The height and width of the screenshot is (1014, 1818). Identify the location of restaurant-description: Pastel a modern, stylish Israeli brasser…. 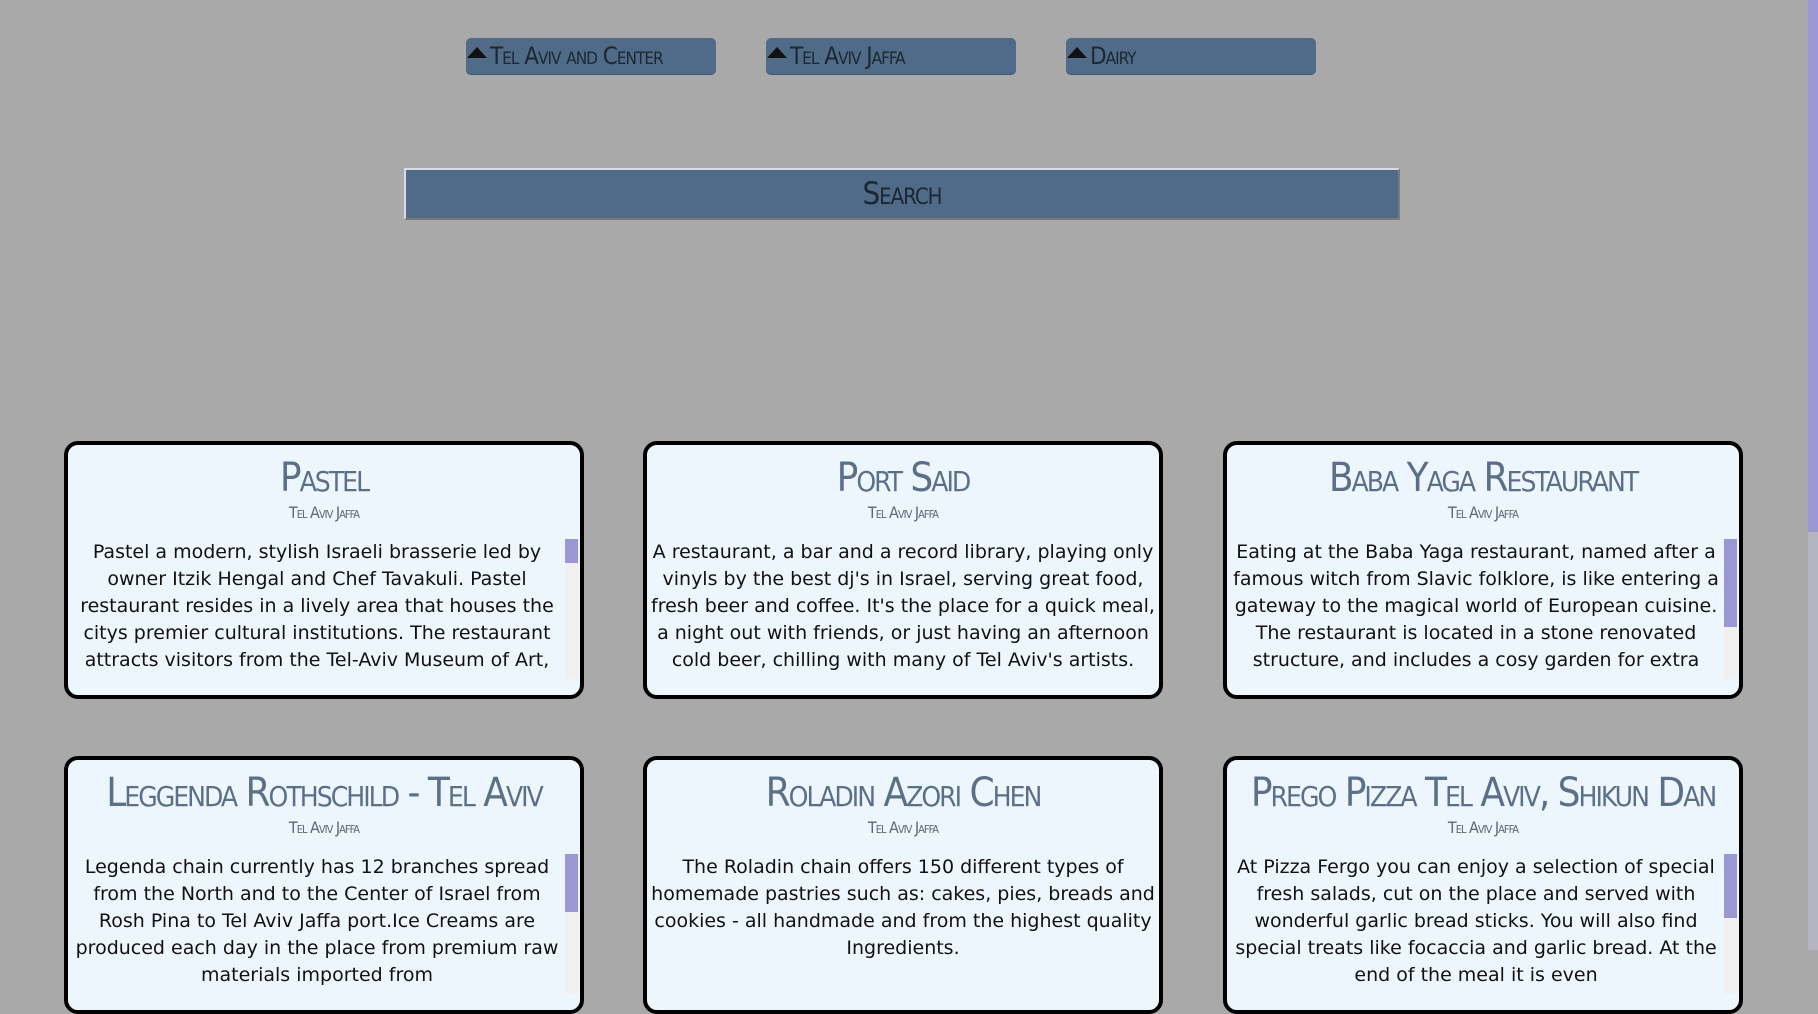
(317, 610).